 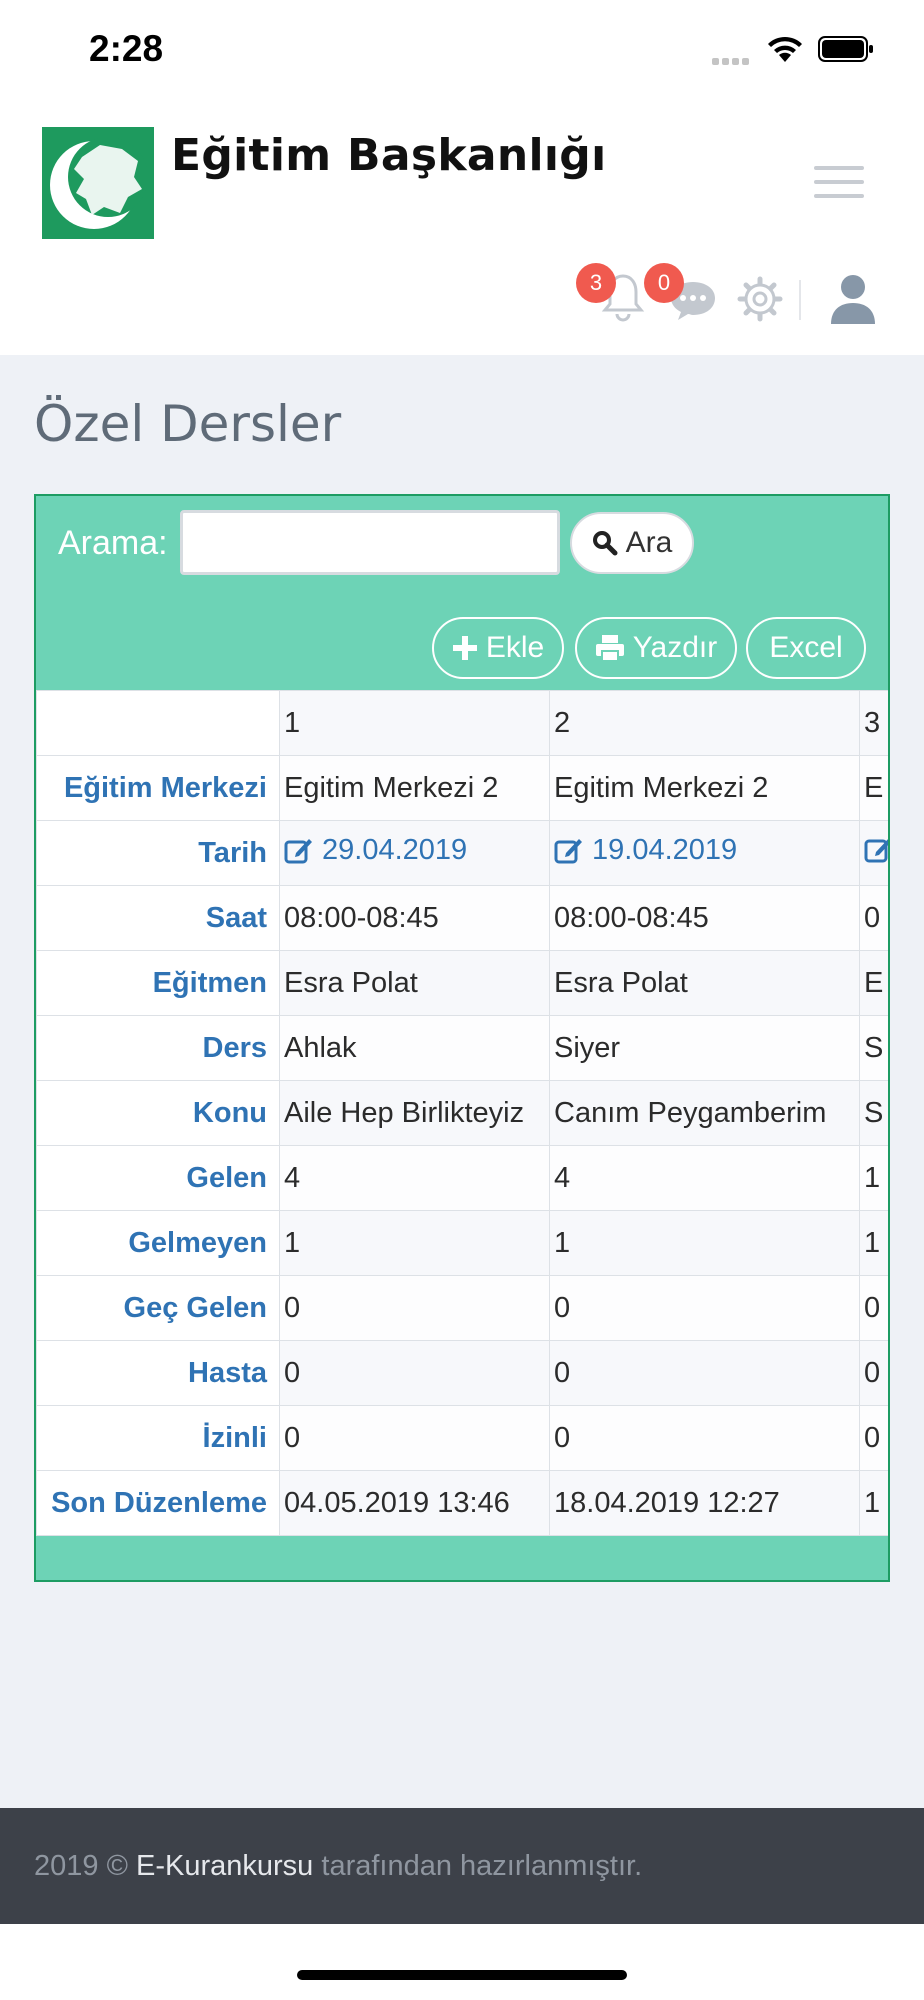 I want to click on table-cell: 04.05.2019 13:46, so click(x=414, y=1503).